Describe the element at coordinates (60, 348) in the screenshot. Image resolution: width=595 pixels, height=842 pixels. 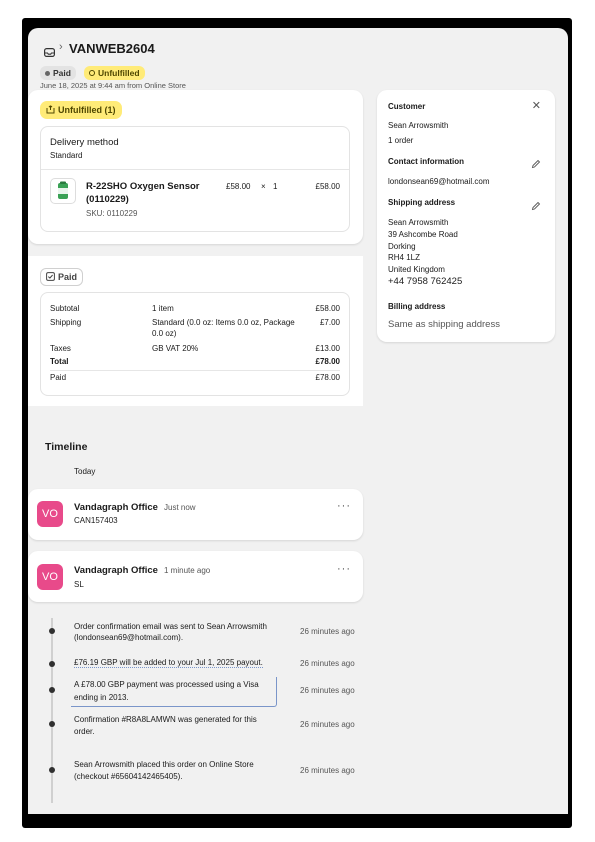
I see `taxes-label: Taxes` at that location.